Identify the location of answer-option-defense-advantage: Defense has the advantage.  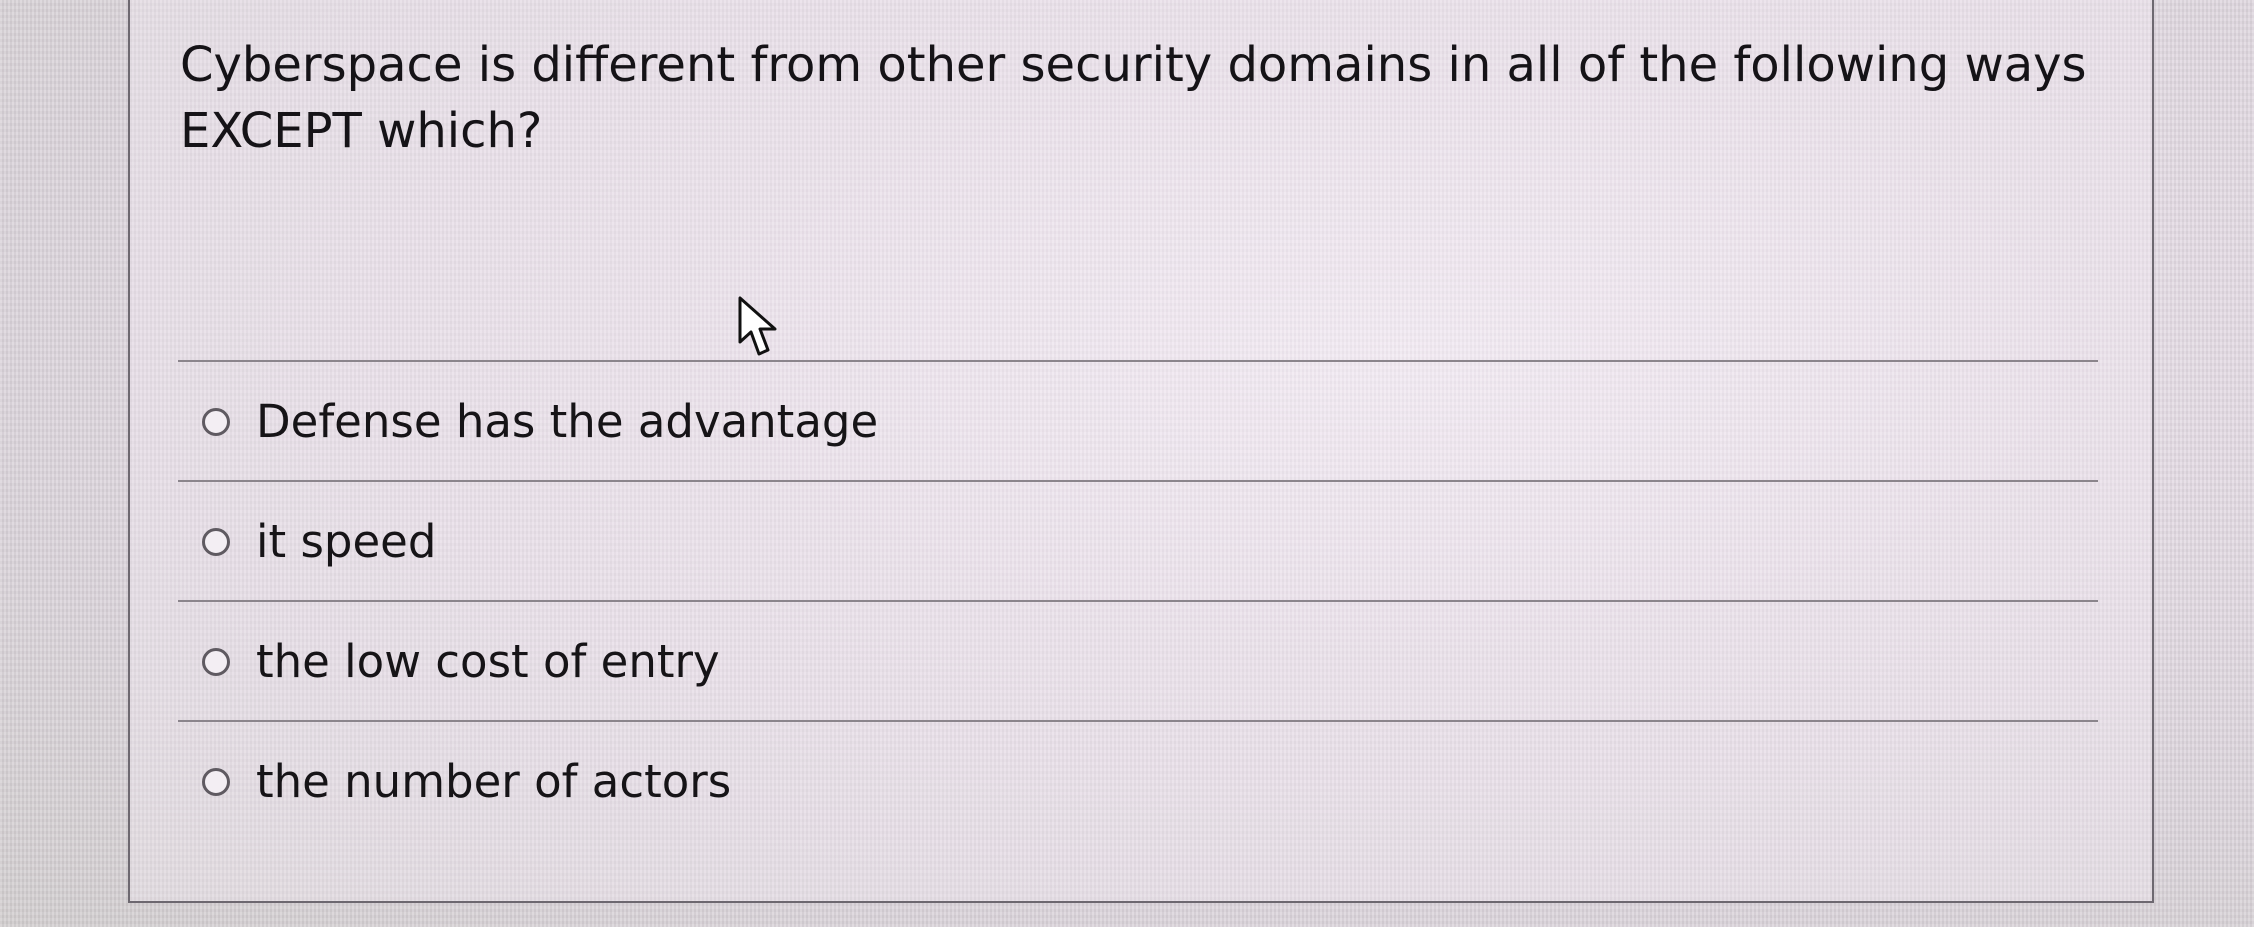
(1138, 420).